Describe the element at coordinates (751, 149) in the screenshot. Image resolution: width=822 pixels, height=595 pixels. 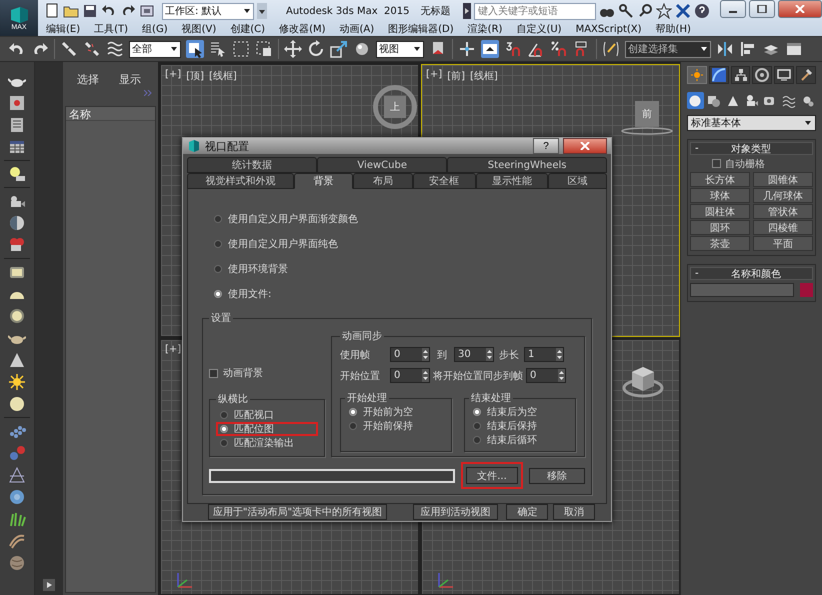
I see `rollout-title: 对象类型` at that location.